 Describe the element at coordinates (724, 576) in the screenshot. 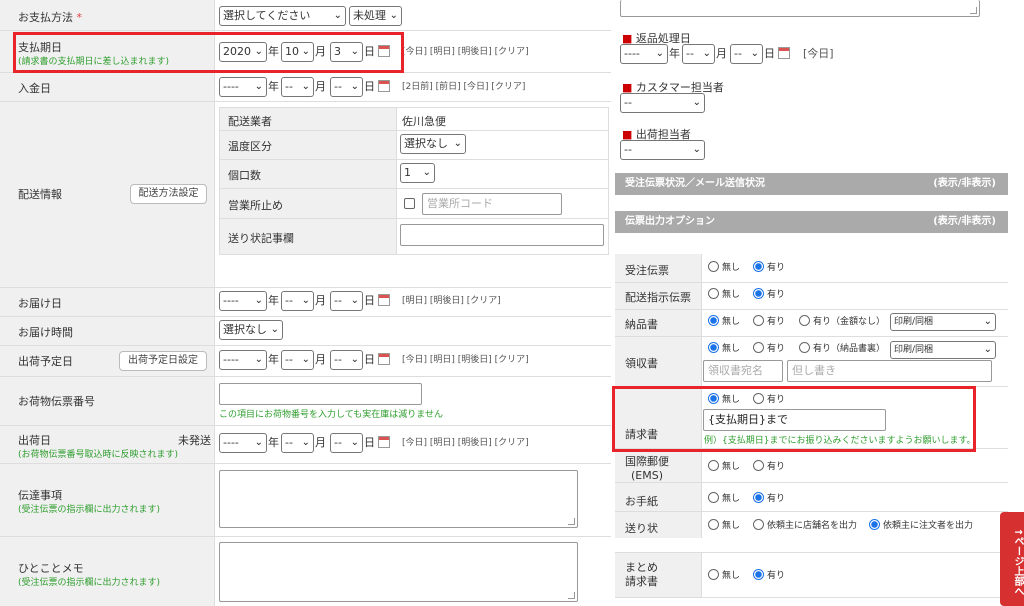

I see `summary-none-radio: 無し` at that location.